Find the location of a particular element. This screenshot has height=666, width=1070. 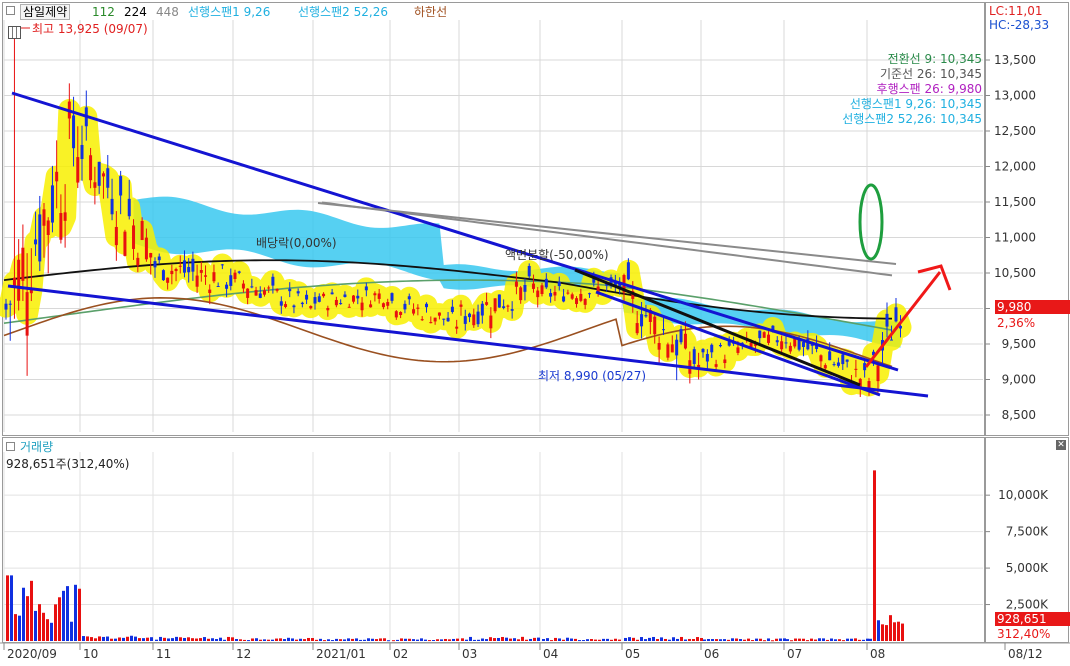

stock-name: 삼일제약 is located at coordinates (45, 12).